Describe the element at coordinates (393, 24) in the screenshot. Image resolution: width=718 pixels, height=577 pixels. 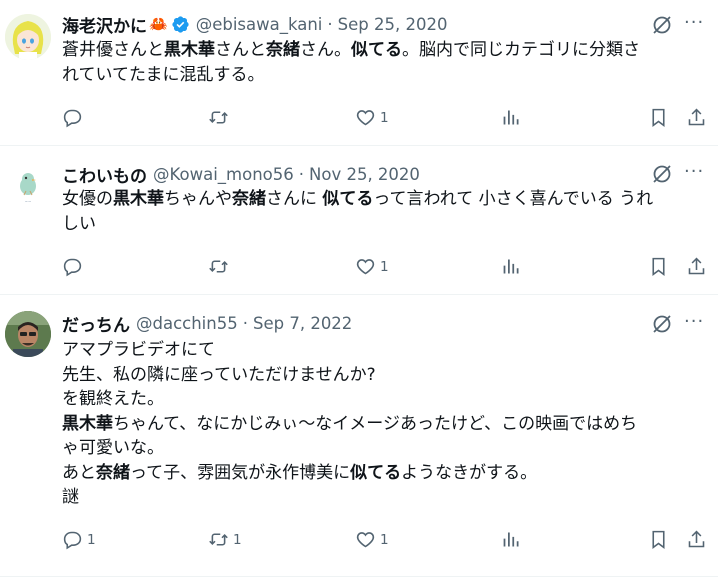
I see `timestamp: Sep 25, 2020` at that location.